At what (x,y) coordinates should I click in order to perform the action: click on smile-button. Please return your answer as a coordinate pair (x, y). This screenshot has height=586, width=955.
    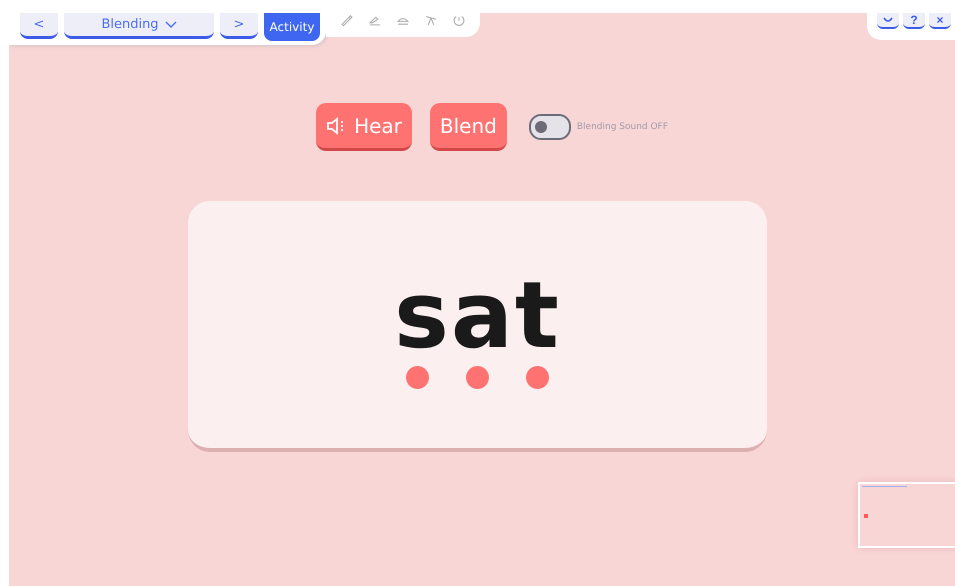
    Looking at the image, I should click on (888, 21).